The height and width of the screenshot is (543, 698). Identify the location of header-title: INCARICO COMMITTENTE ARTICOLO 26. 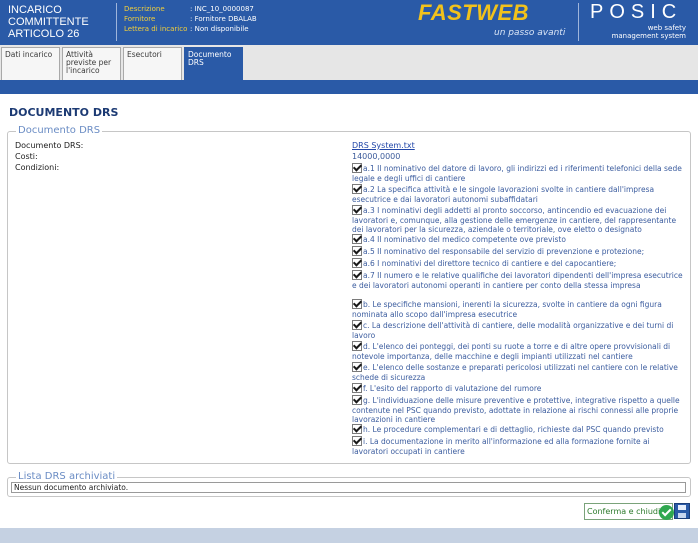
(48, 22).